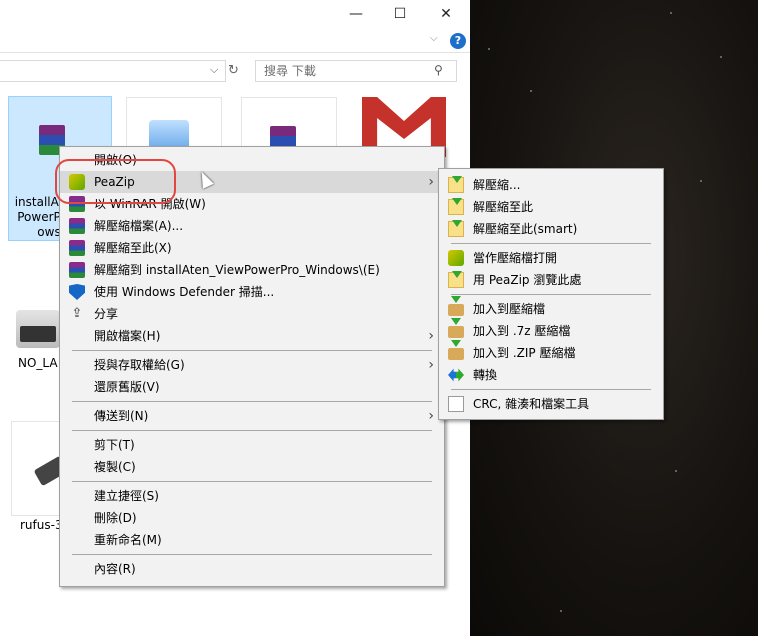  Describe the element at coordinates (446, 14) in the screenshot. I see `close-button: ✕` at that location.